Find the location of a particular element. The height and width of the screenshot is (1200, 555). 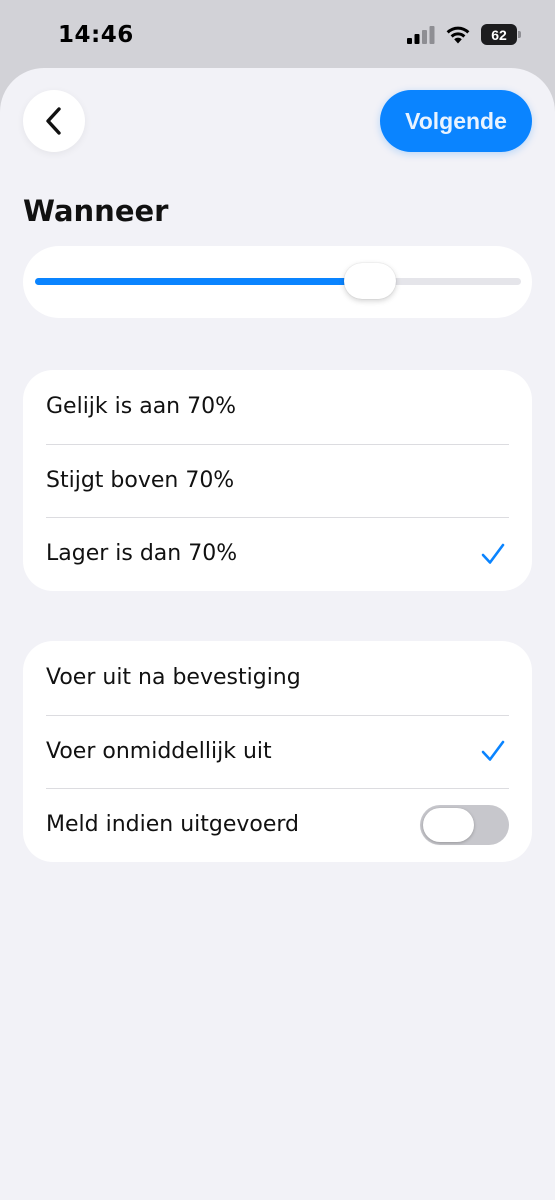

wifi-icon is located at coordinates (458, 35).